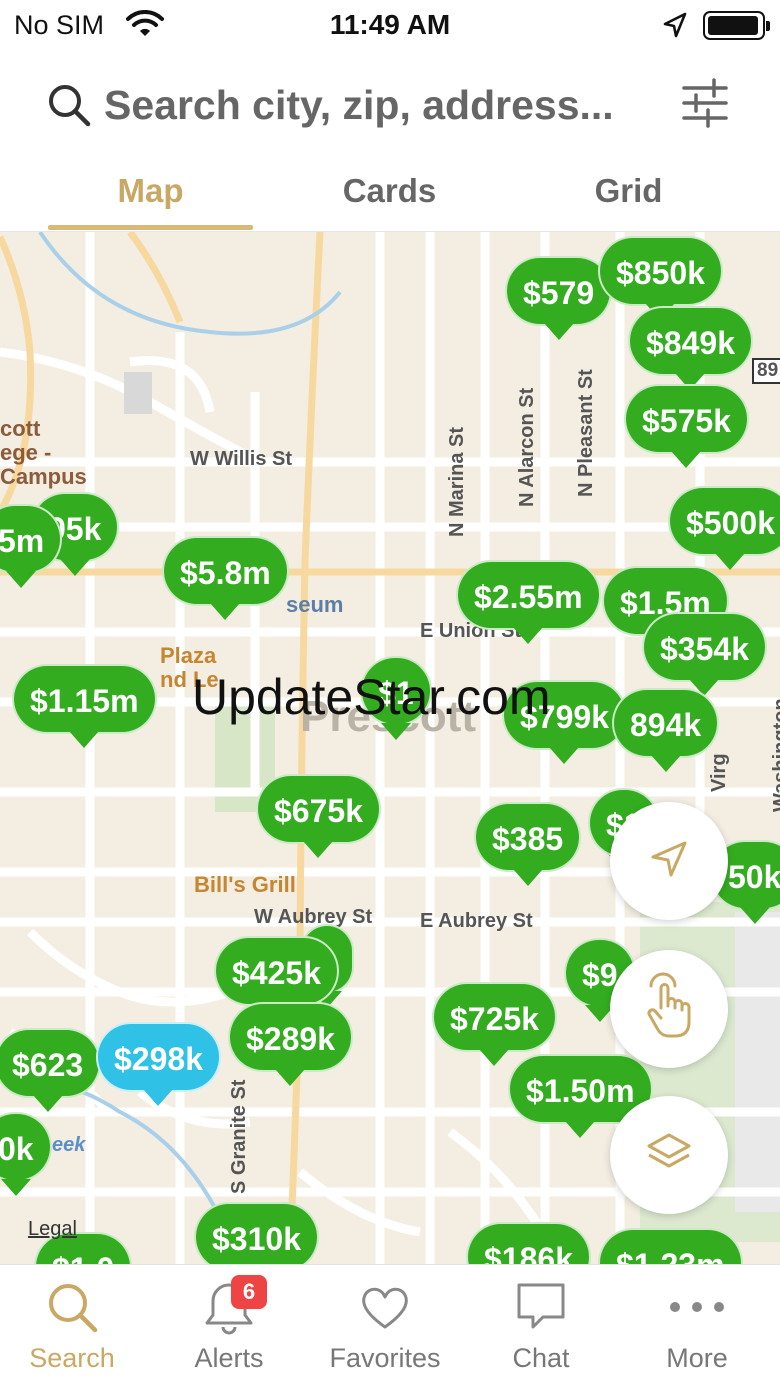 The height and width of the screenshot is (1387, 780). Describe the element at coordinates (541, 1309) in the screenshot. I see `chat-icon` at that location.